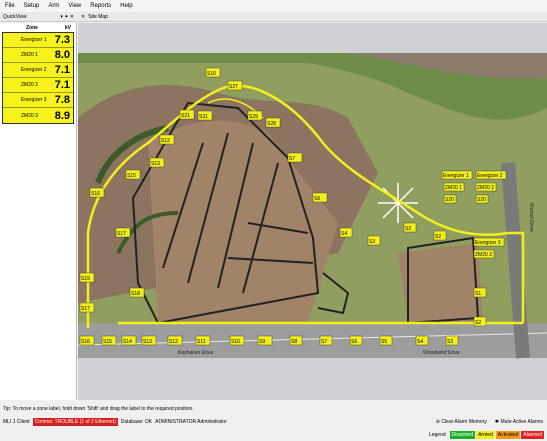 Image resolution: width=547 pixels, height=441 pixels. Describe the element at coordinates (29, 85) in the screenshot. I see `zone-name: ZM20 2` at that location.